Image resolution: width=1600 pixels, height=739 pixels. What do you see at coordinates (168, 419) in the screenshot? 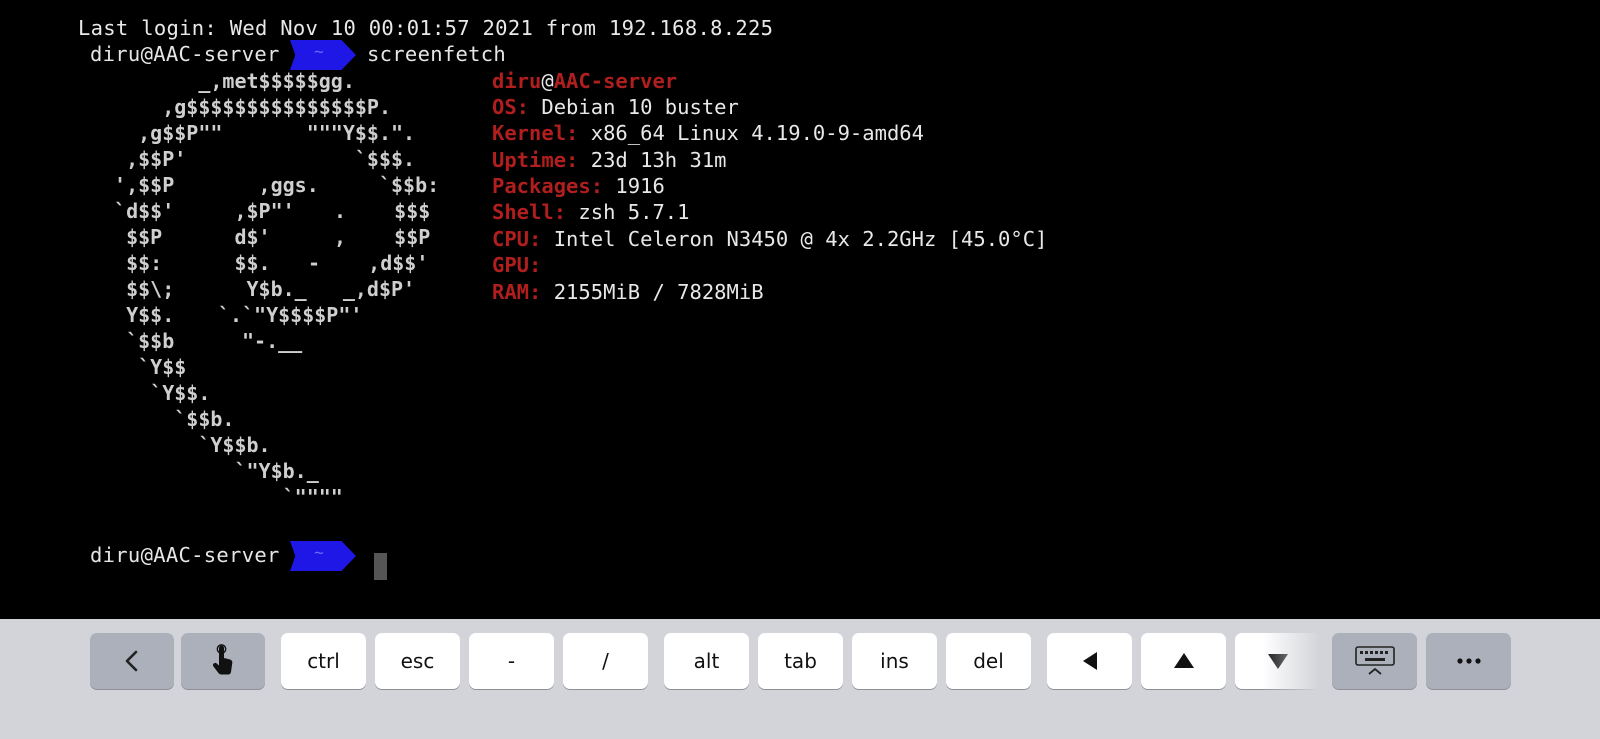
I see `logo-line: `$$b.` at bounding box center [168, 419].